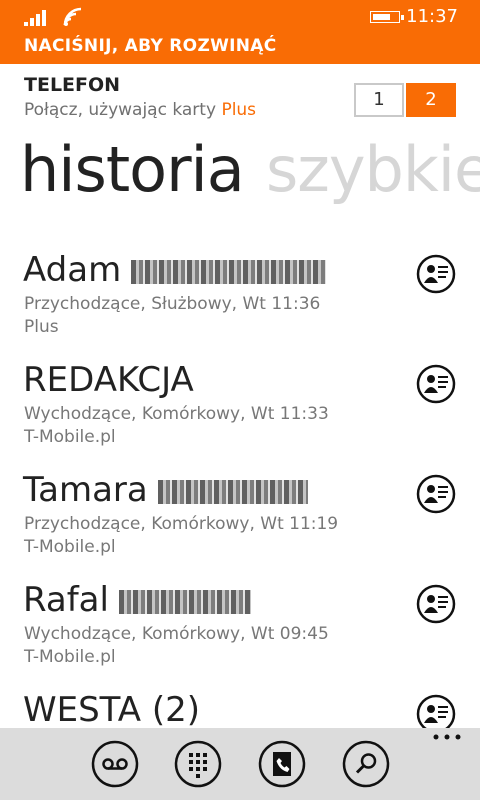 The image size is (480, 800). I want to click on call-network: Plus, so click(41, 327).